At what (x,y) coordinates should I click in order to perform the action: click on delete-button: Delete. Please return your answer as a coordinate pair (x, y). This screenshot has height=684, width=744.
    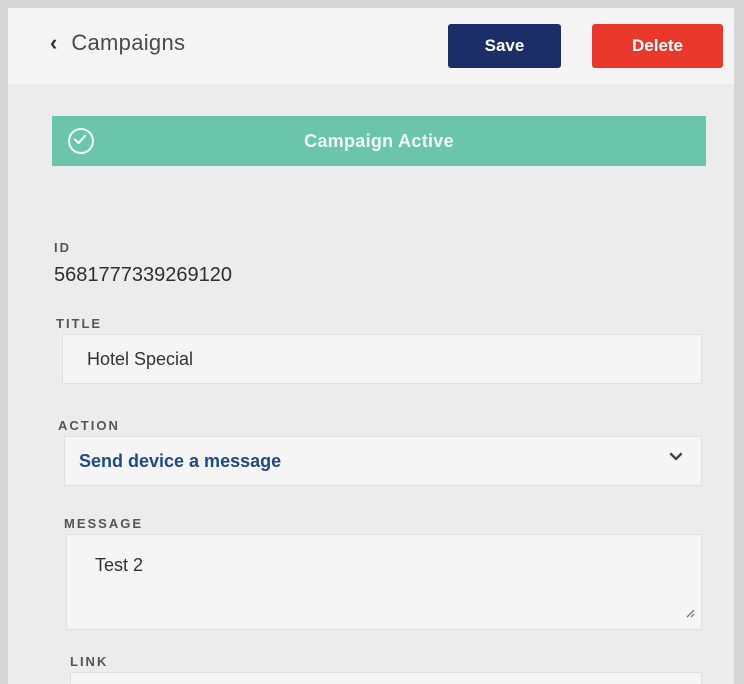
    Looking at the image, I should click on (657, 46).